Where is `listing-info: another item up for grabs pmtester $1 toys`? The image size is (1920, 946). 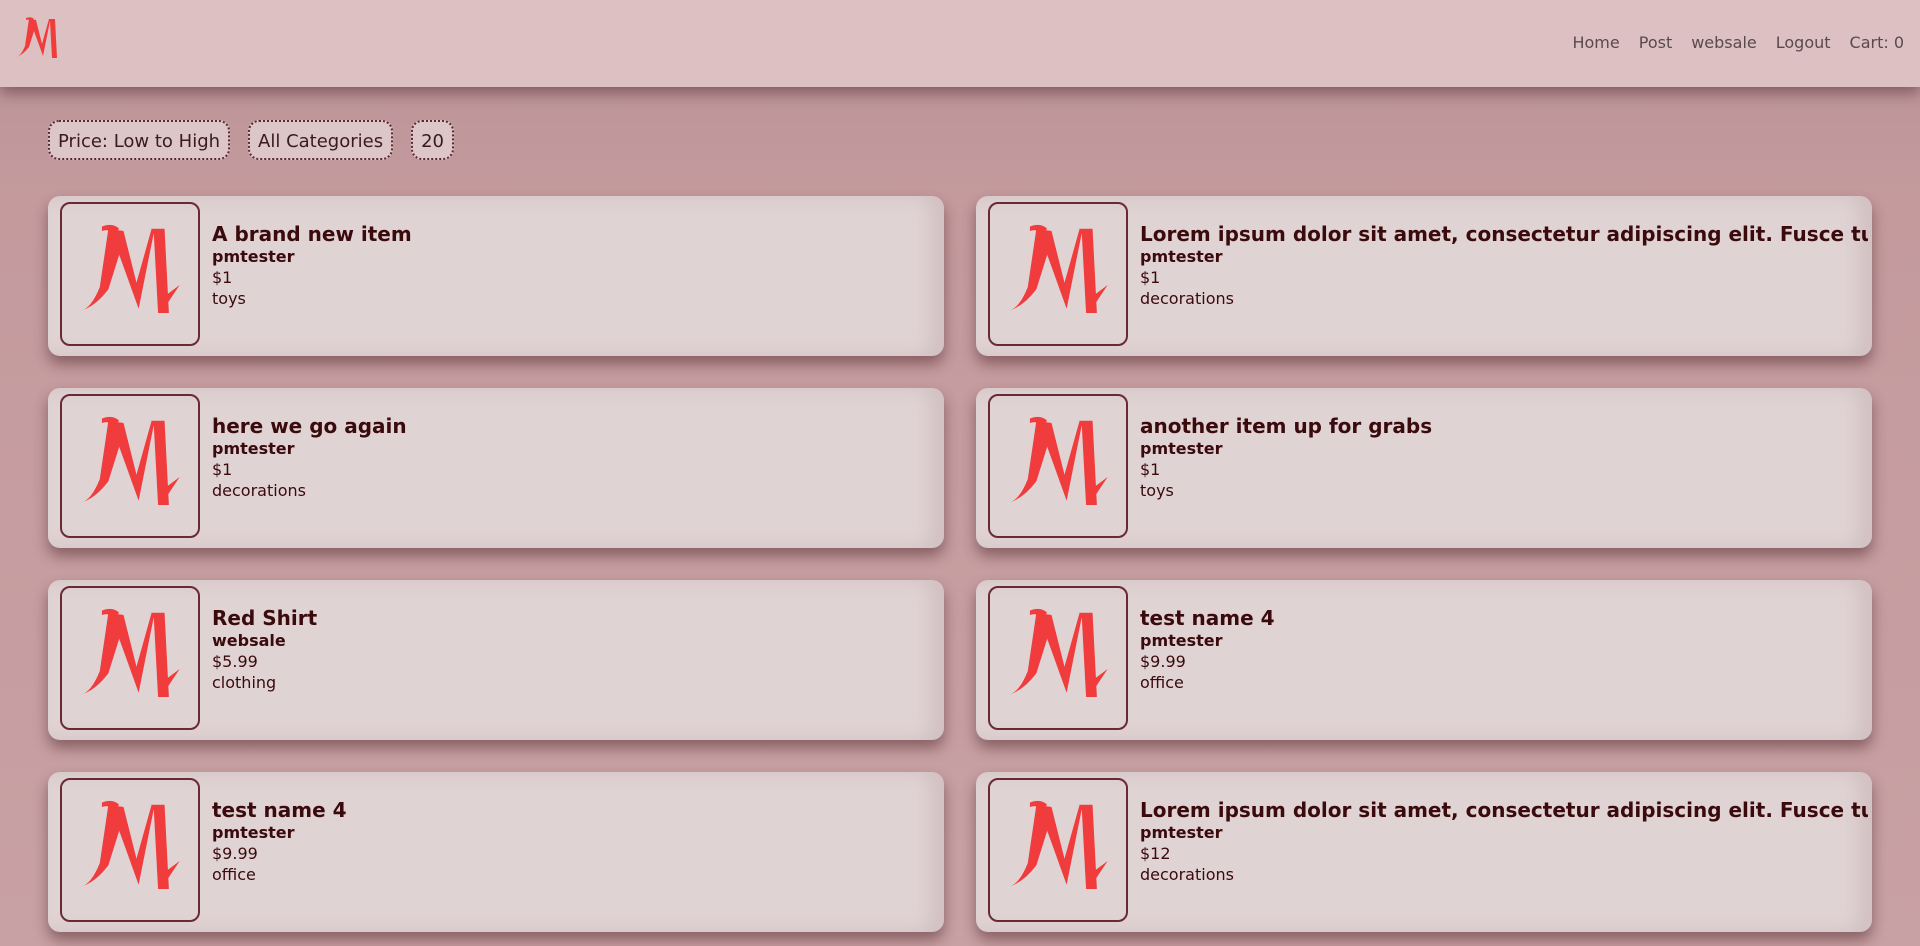 listing-info: another item up for grabs pmtester $1 toys is located at coordinates (1504, 457).